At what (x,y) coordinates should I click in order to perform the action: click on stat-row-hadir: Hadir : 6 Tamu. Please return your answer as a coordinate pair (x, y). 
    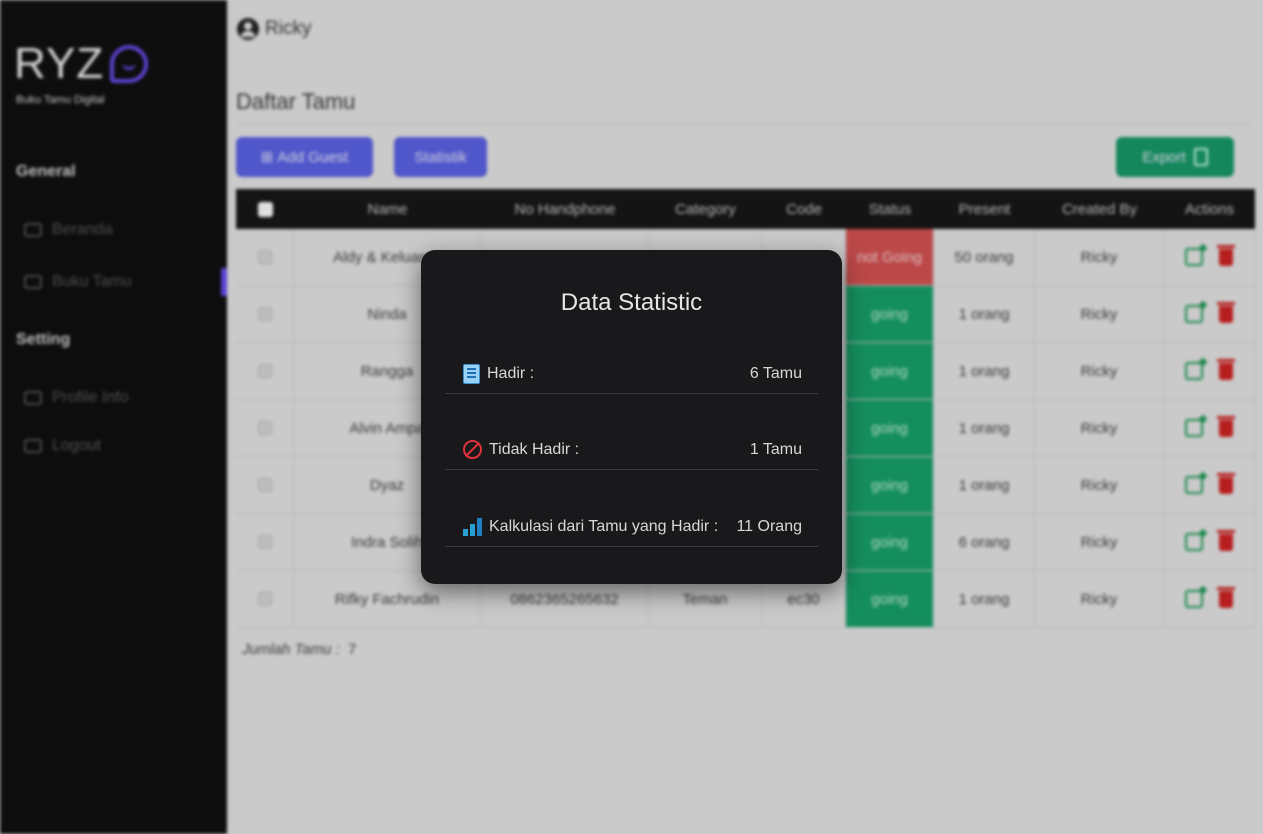
    Looking at the image, I should click on (631, 374).